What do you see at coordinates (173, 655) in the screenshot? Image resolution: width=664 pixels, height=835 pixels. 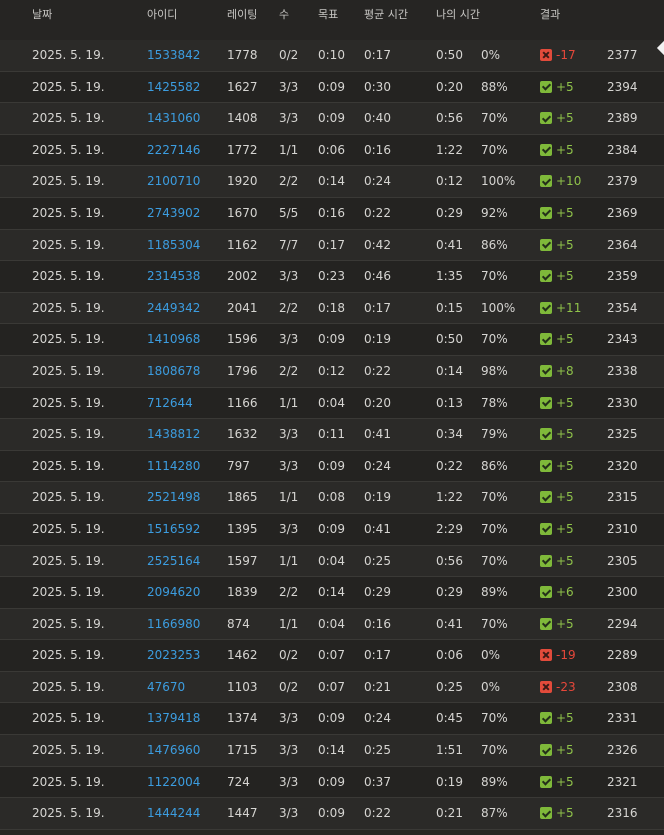 I see `row-puzzle-id-link: 2023253` at bounding box center [173, 655].